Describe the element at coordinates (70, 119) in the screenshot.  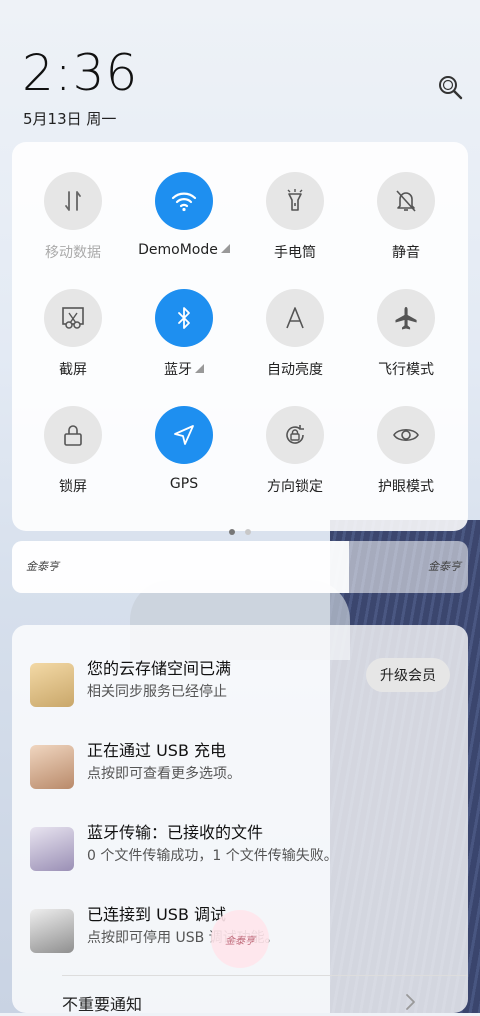
I see `date: 5月13日 周一` at that location.